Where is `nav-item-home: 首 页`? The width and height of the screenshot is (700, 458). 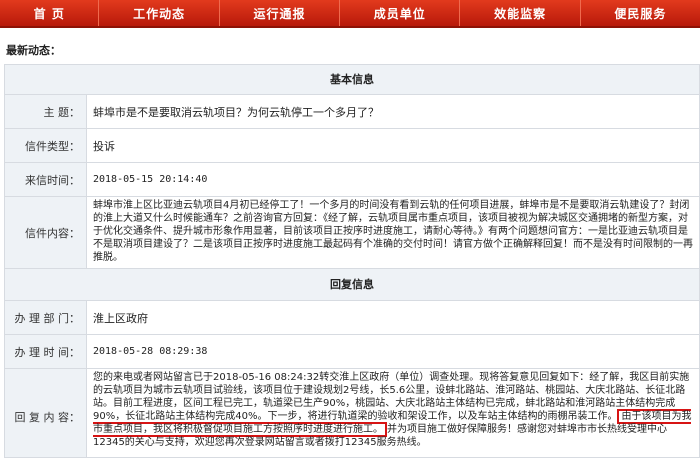 nav-item-home: 首 页 is located at coordinates (50, 13).